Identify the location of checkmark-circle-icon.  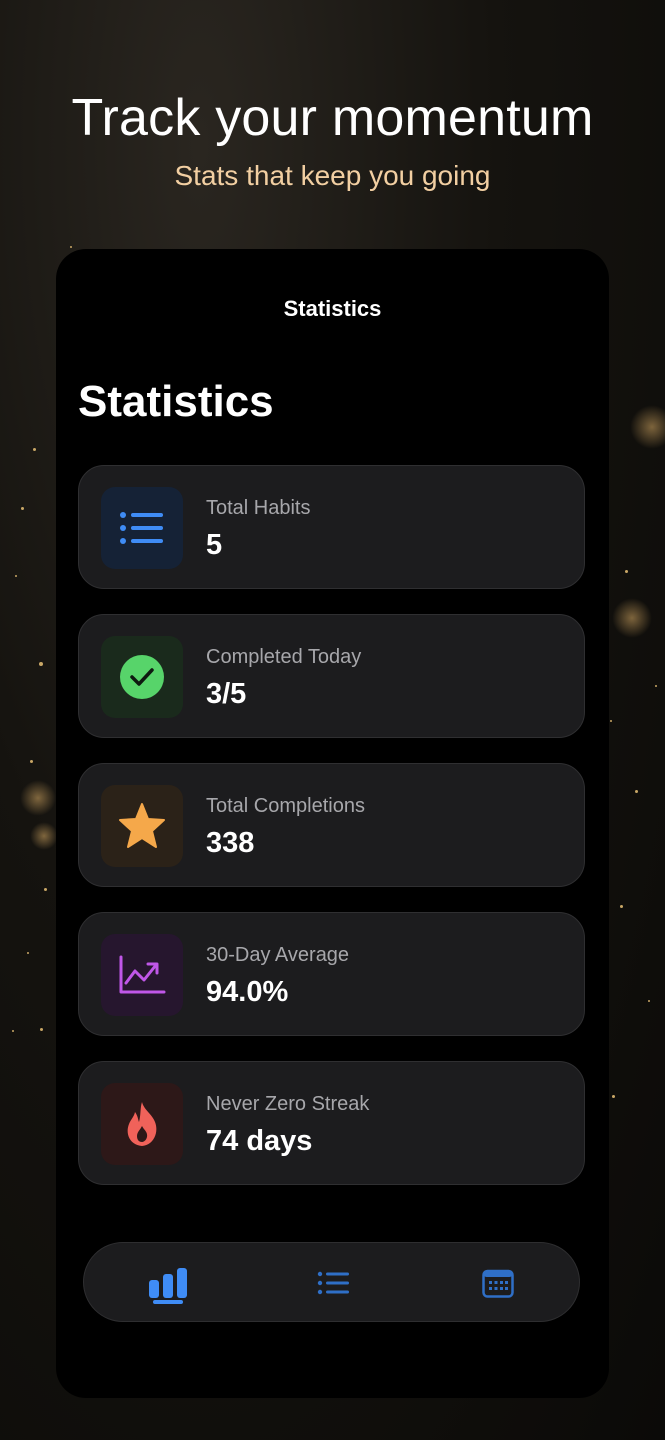
(142, 677).